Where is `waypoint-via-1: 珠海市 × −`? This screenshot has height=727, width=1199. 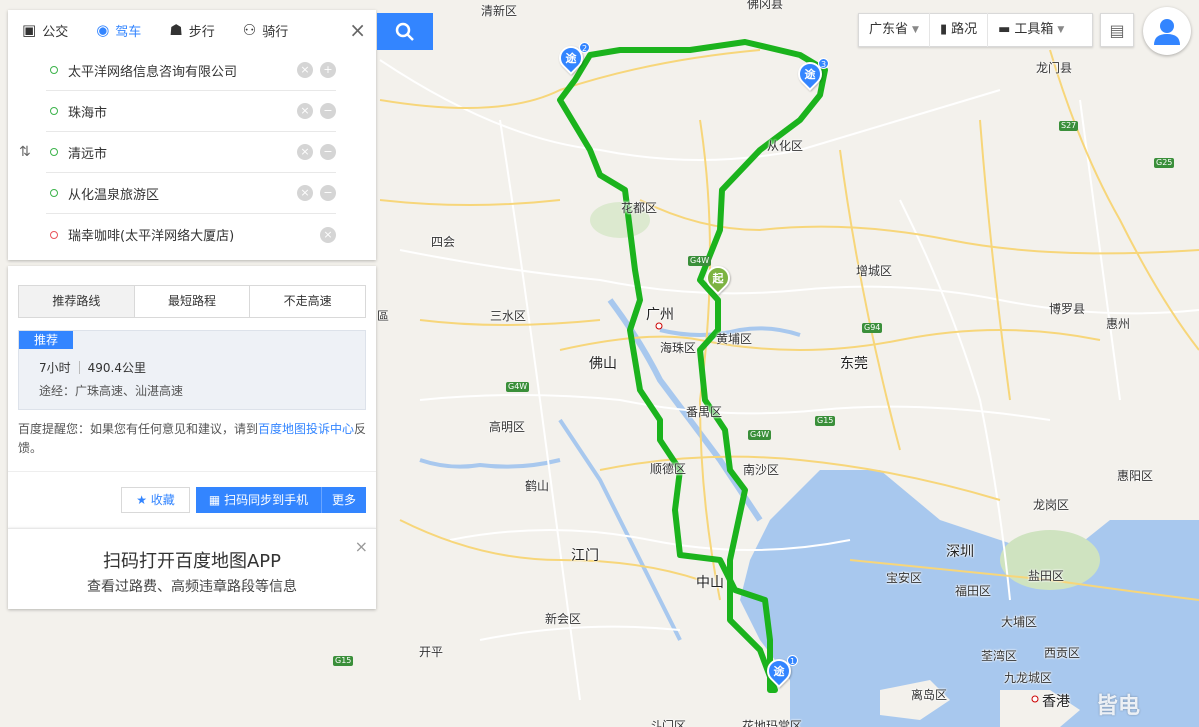 waypoint-via-1: 珠海市 × − is located at coordinates (191, 111).